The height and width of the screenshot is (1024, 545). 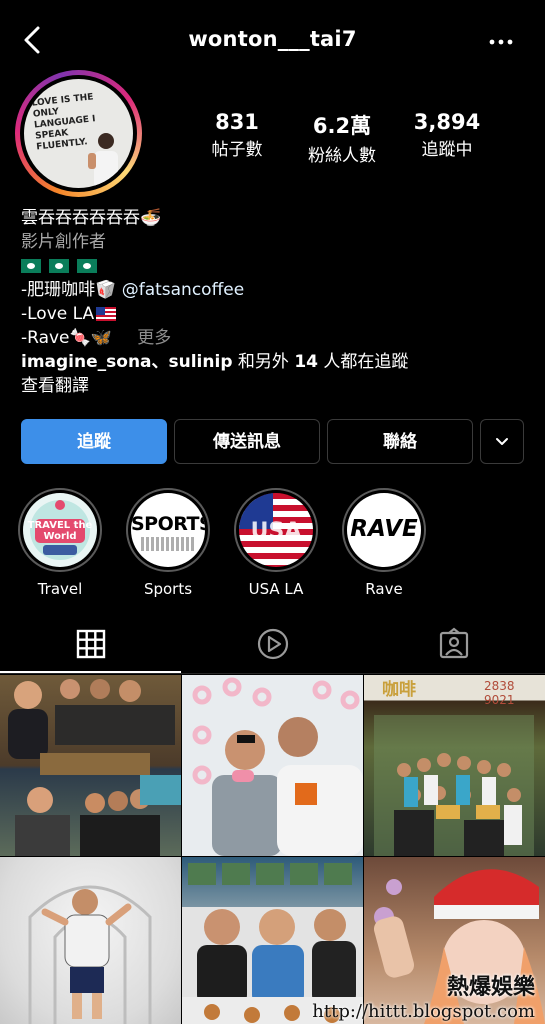 What do you see at coordinates (168, 524) in the screenshot?
I see `sports-cover-text: SPORTS` at bounding box center [168, 524].